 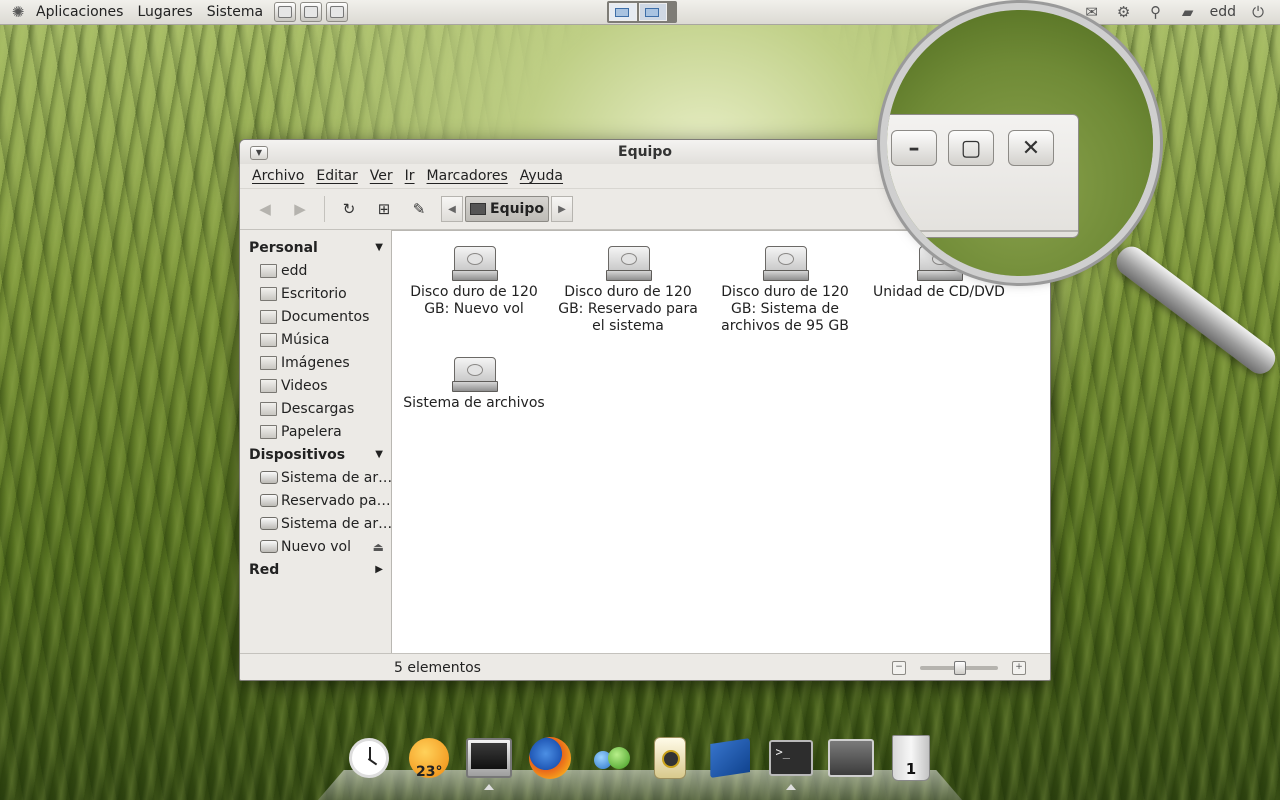 I want to click on computer-add-icon: ⊞, so click(x=384, y=209).